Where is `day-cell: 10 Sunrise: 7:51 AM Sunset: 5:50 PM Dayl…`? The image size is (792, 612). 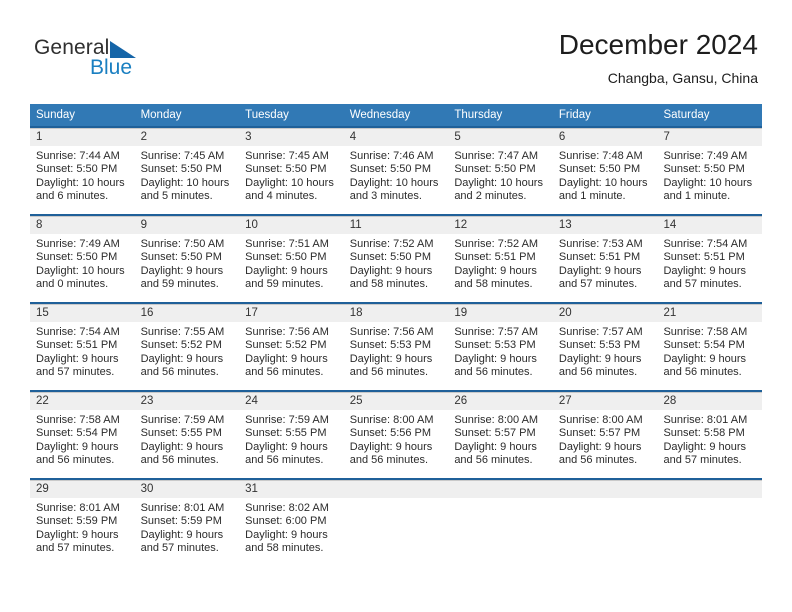
day-cell: 10 Sunrise: 7:51 AM Sunset: 5:50 PM Dayl… is located at coordinates (291, 259).